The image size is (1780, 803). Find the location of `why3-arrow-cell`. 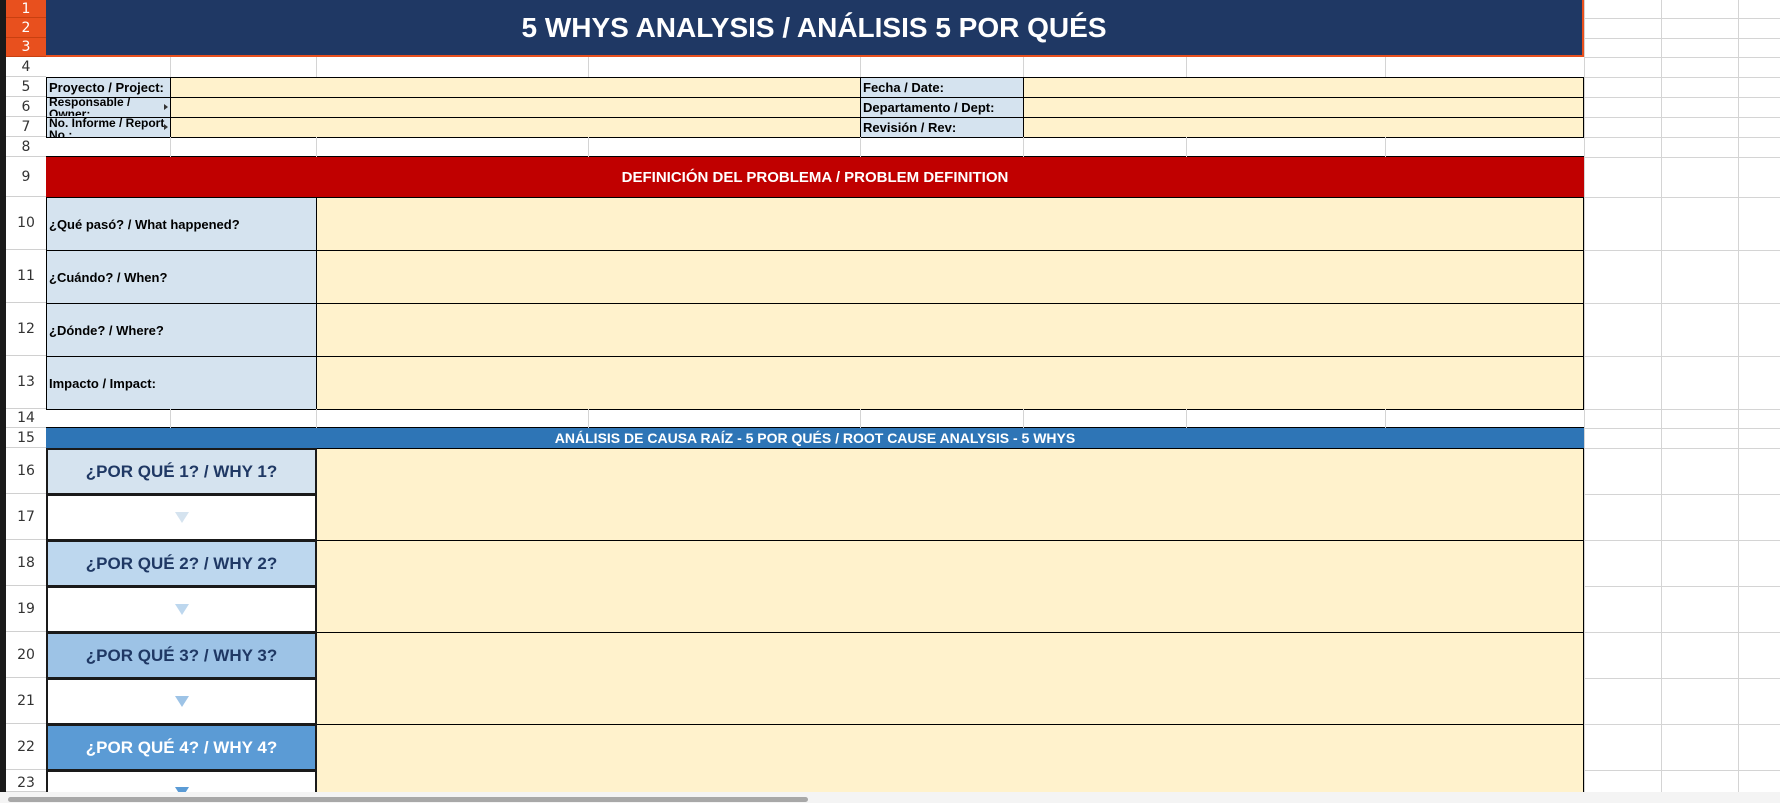

why3-arrow-cell is located at coordinates (181, 701).